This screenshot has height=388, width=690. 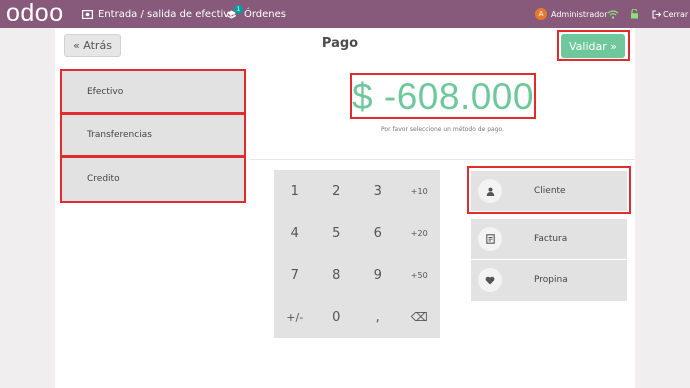 What do you see at coordinates (613, 14) in the screenshot?
I see `wifi-icon` at bounding box center [613, 14].